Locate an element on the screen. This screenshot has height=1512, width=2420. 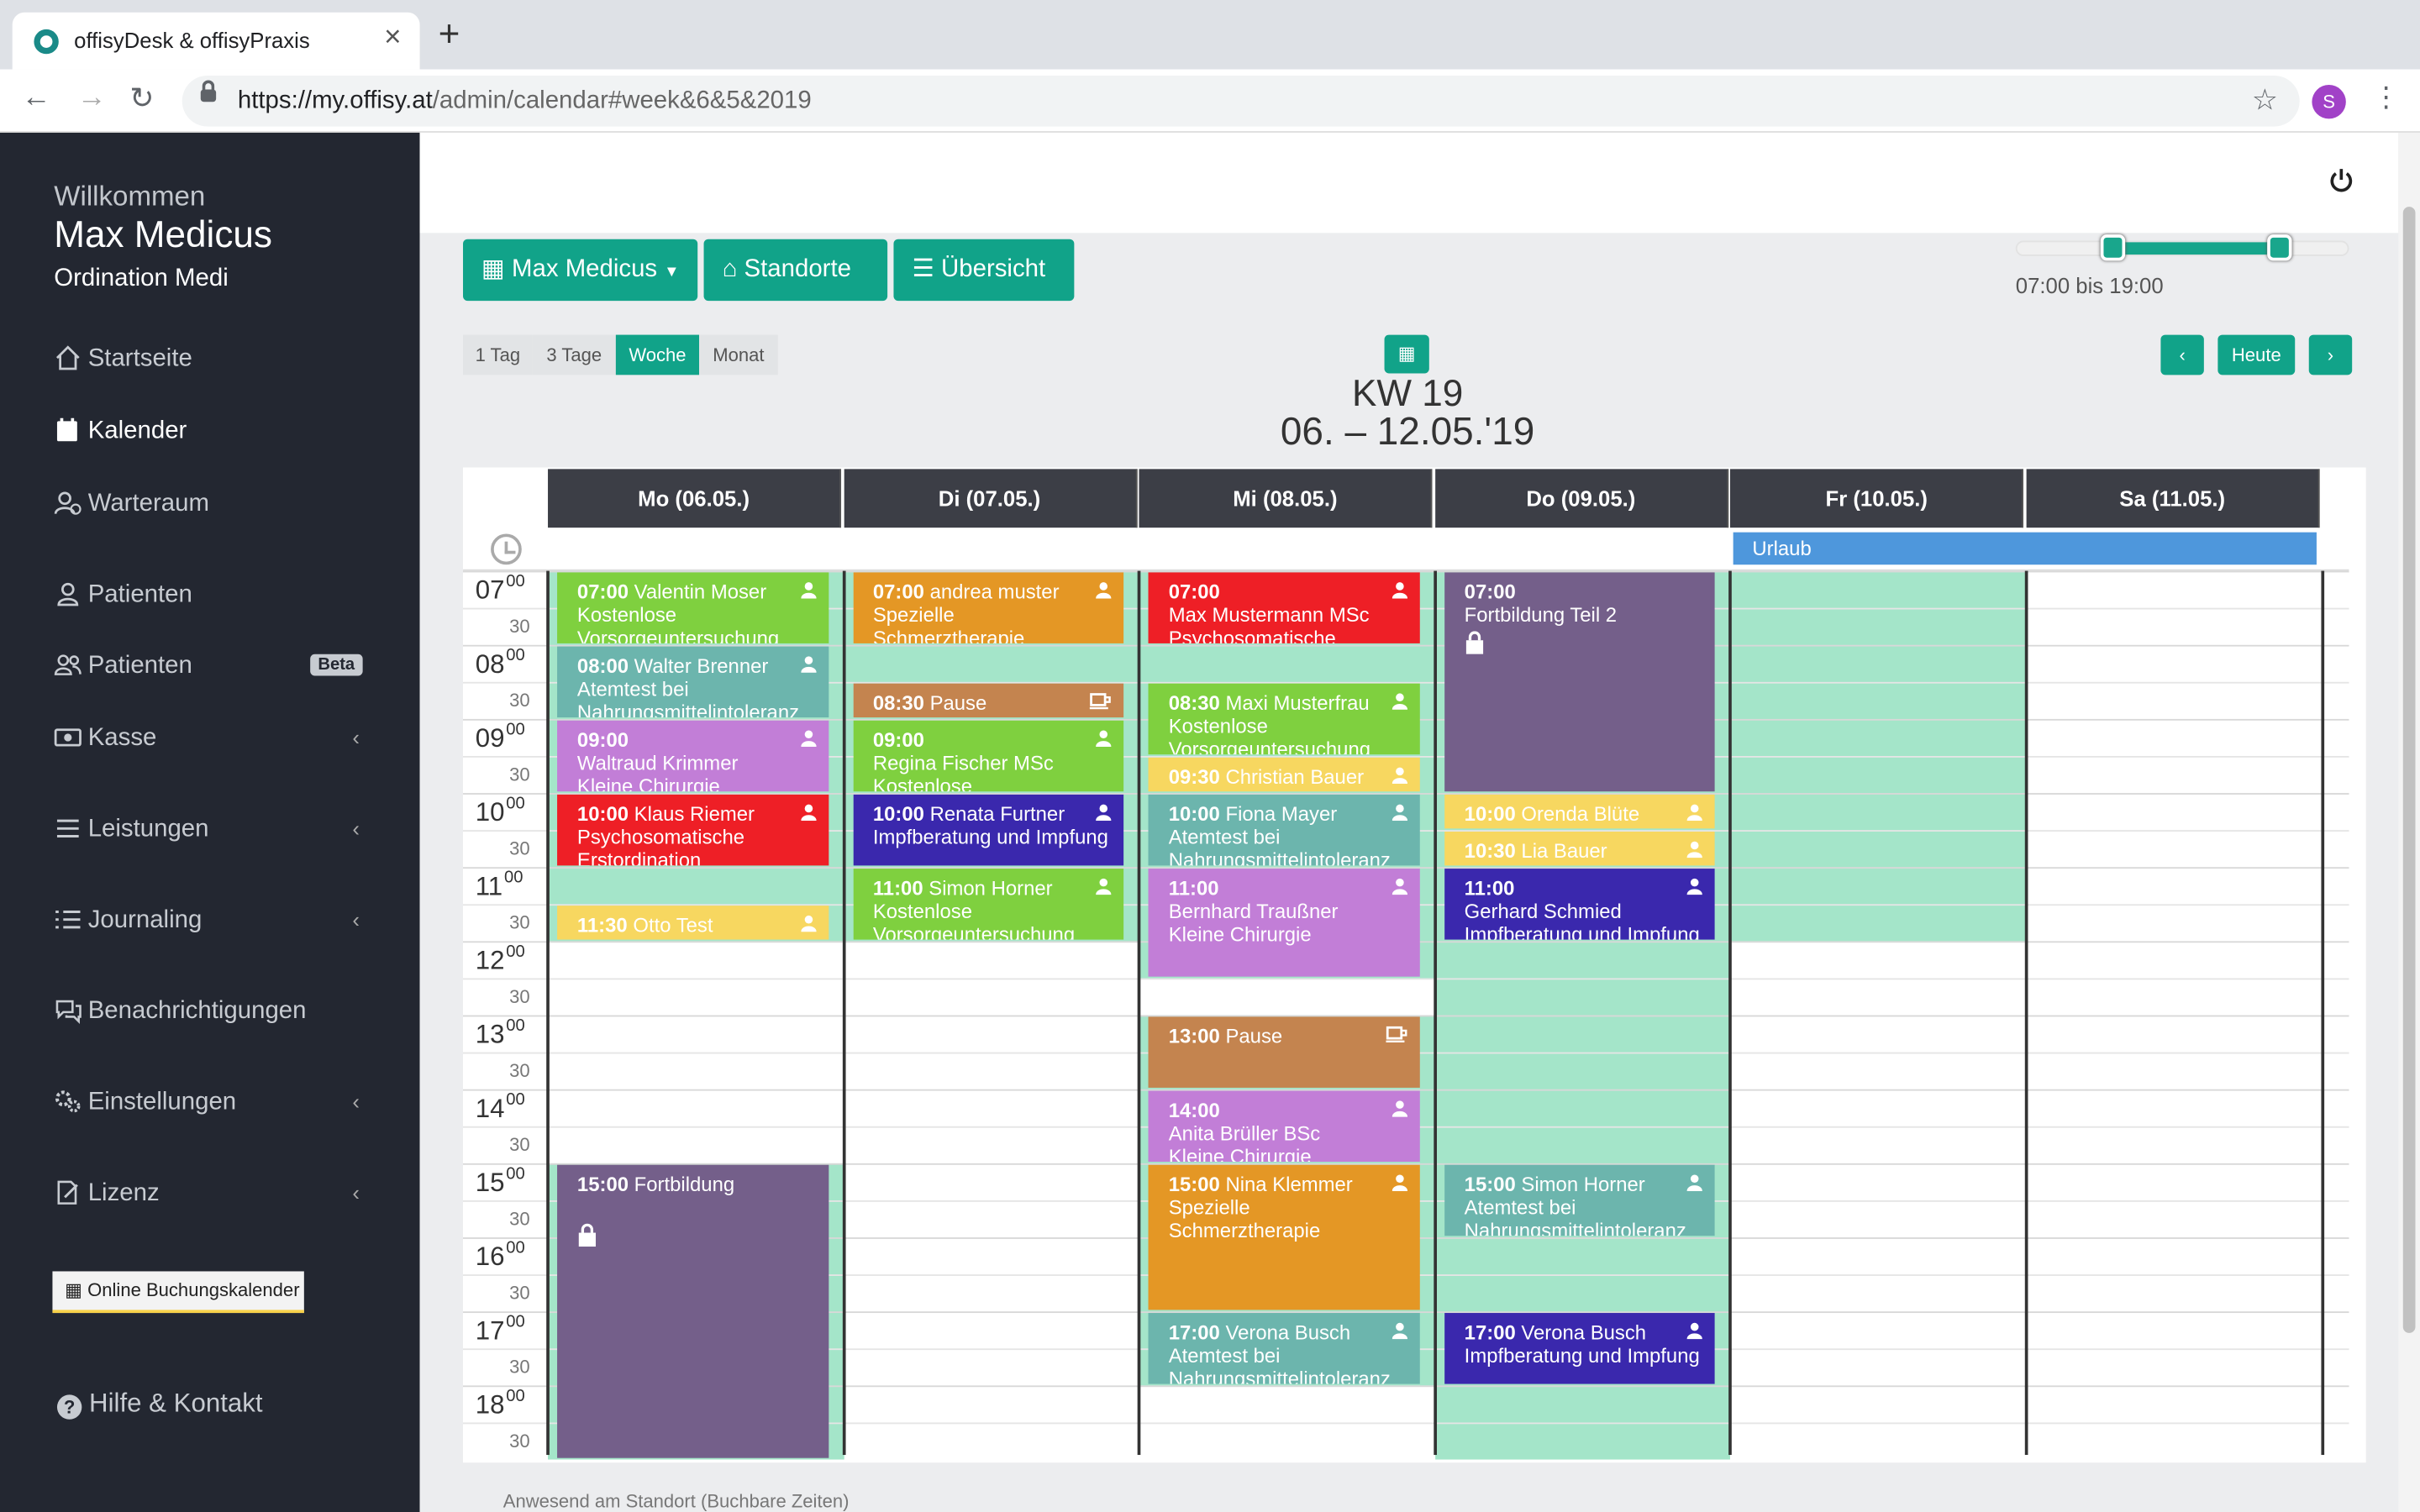
calendar-event: 11:30 Otto Test is located at coordinates (693, 923).